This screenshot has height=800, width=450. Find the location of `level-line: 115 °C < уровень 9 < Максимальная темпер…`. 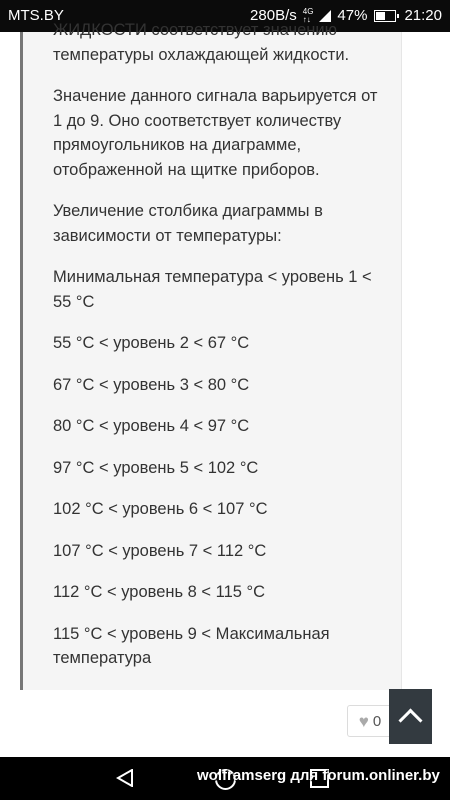

level-line: 115 °C < уровень 9 < Максимальная темпер… is located at coordinates (191, 646).